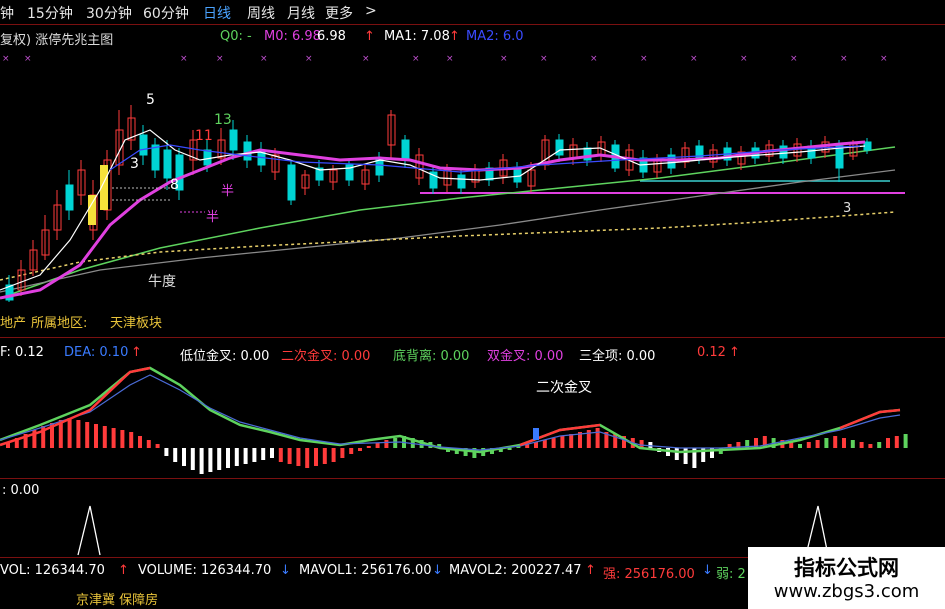 The image size is (945, 609). Describe the element at coordinates (50, 13) in the screenshot. I see `period-tab-15min: 15分钟` at that location.